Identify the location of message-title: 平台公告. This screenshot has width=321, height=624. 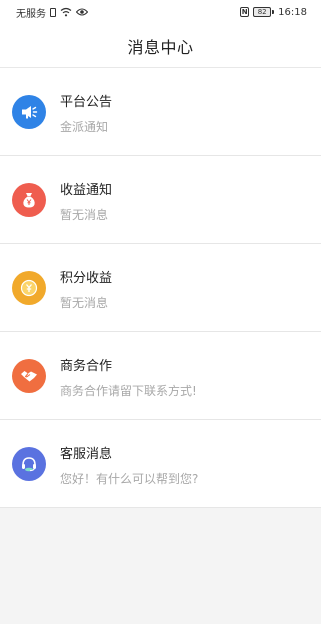
(86, 102).